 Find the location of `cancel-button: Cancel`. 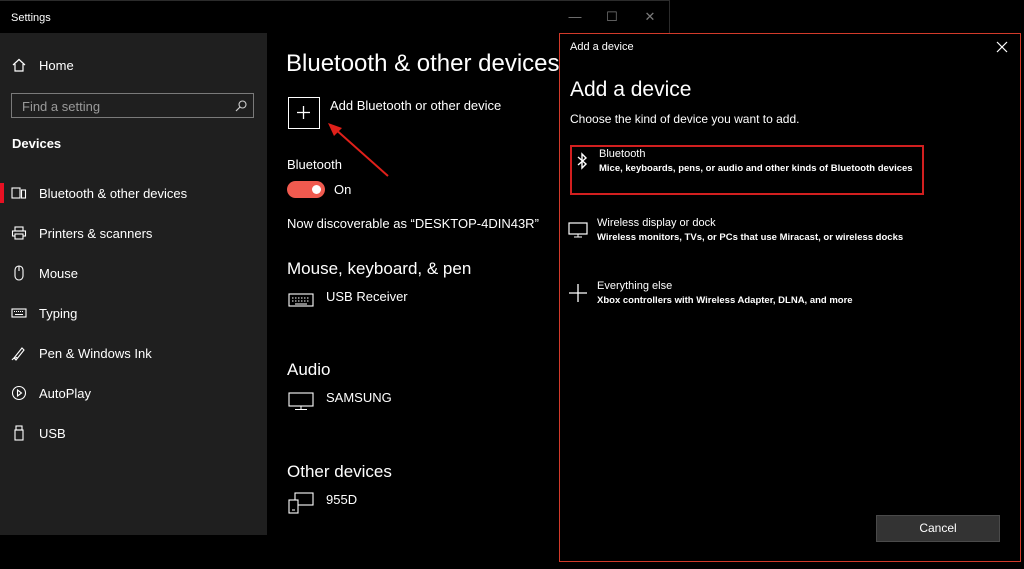

cancel-button: Cancel is located at coordinates (938, 528).